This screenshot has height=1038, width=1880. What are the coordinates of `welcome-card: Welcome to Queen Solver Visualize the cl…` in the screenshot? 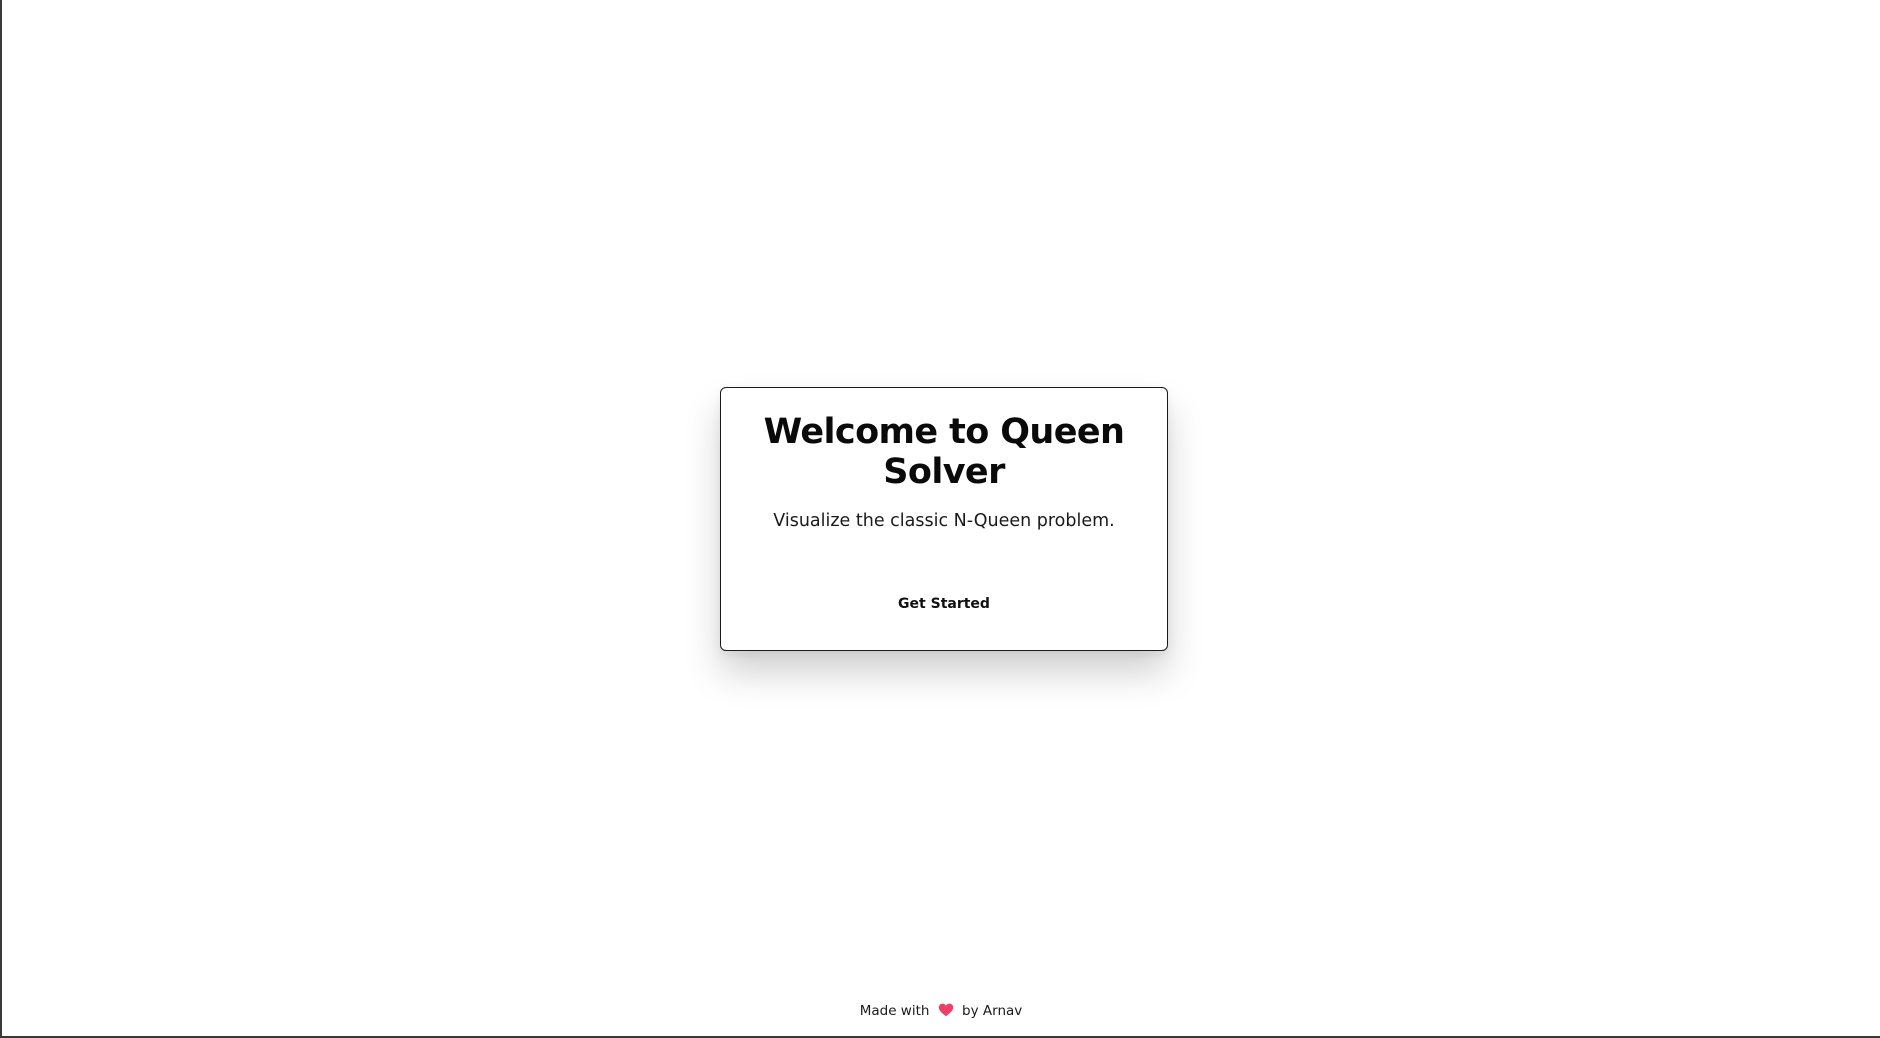 It's located at (944, 519).